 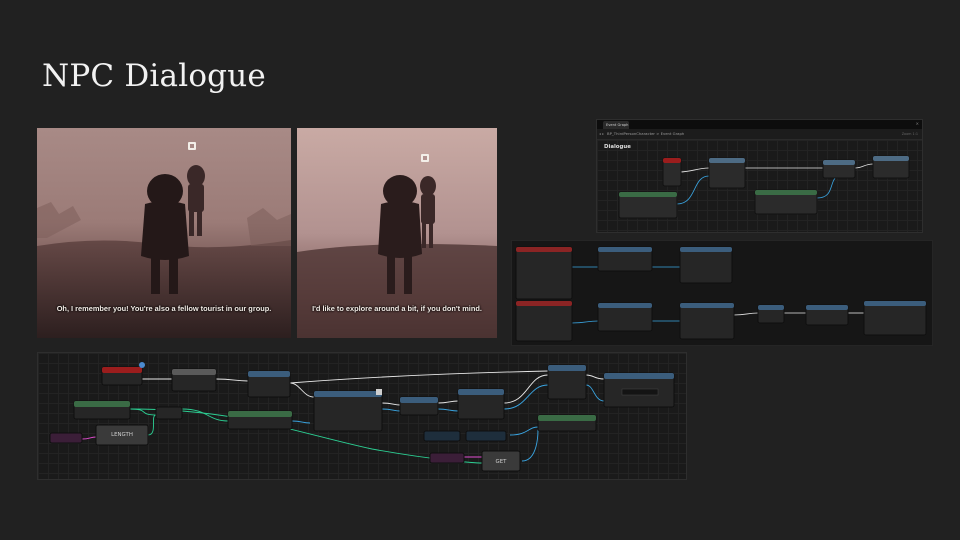 I want to click on event-badge-icon, so click(x=142, y=365).